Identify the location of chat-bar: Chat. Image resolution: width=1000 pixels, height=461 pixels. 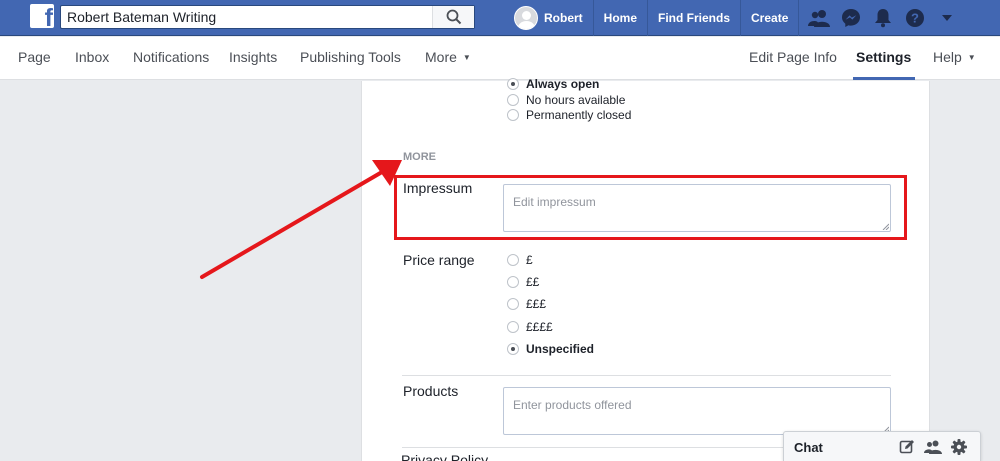
(882, 446).